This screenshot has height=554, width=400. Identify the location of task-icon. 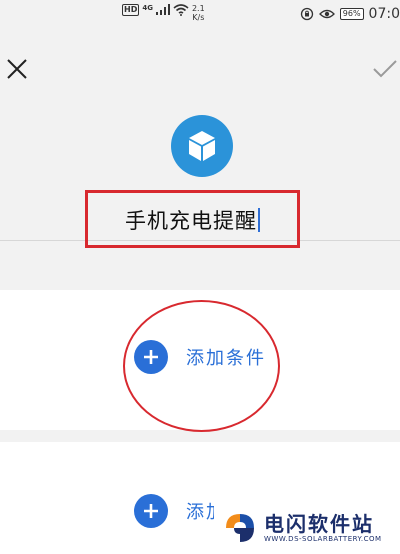
(202, 146).